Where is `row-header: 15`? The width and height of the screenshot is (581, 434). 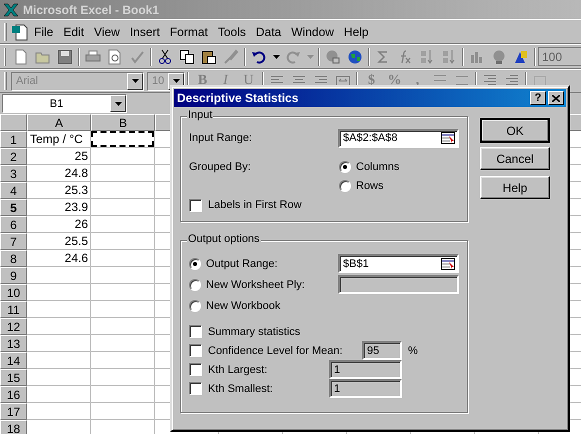 row-header: 15 is located at coordinates (13, 377).